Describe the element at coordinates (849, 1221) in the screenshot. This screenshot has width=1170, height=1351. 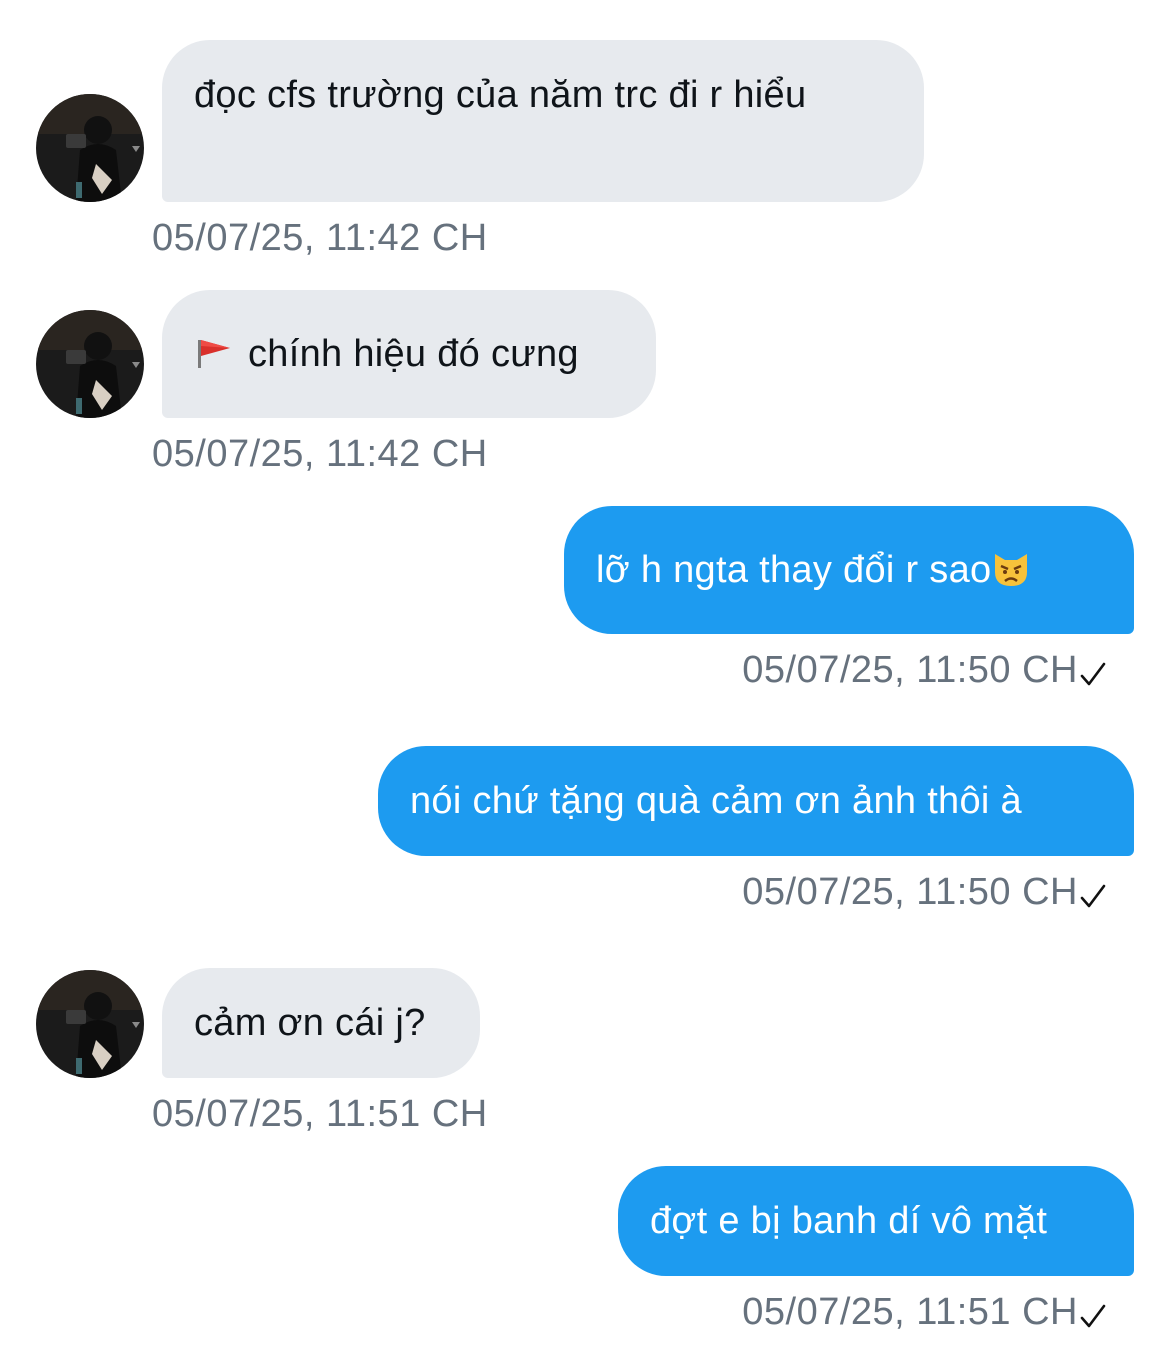
I see `message-text: đợt e bị banh dí vô mặt` at that location.